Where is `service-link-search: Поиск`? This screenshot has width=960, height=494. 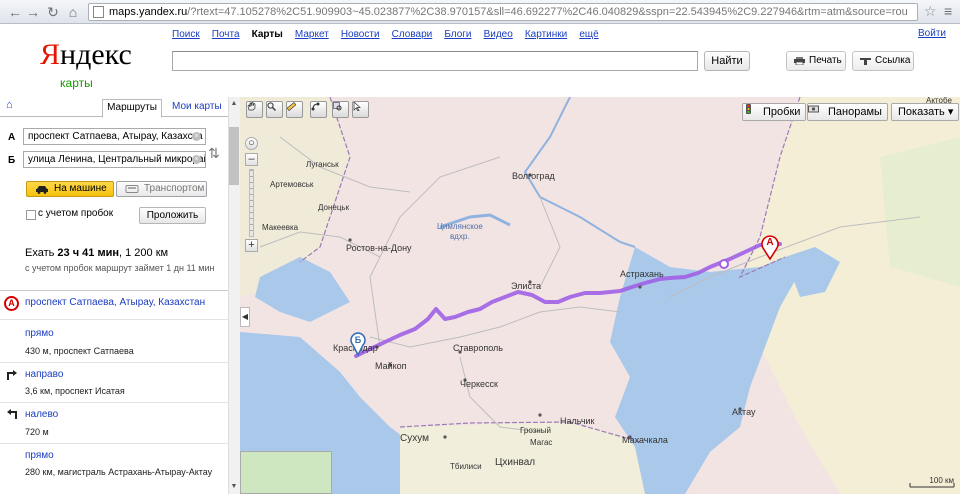 service-link-search: Поиск is located at coordinates (186, 34).